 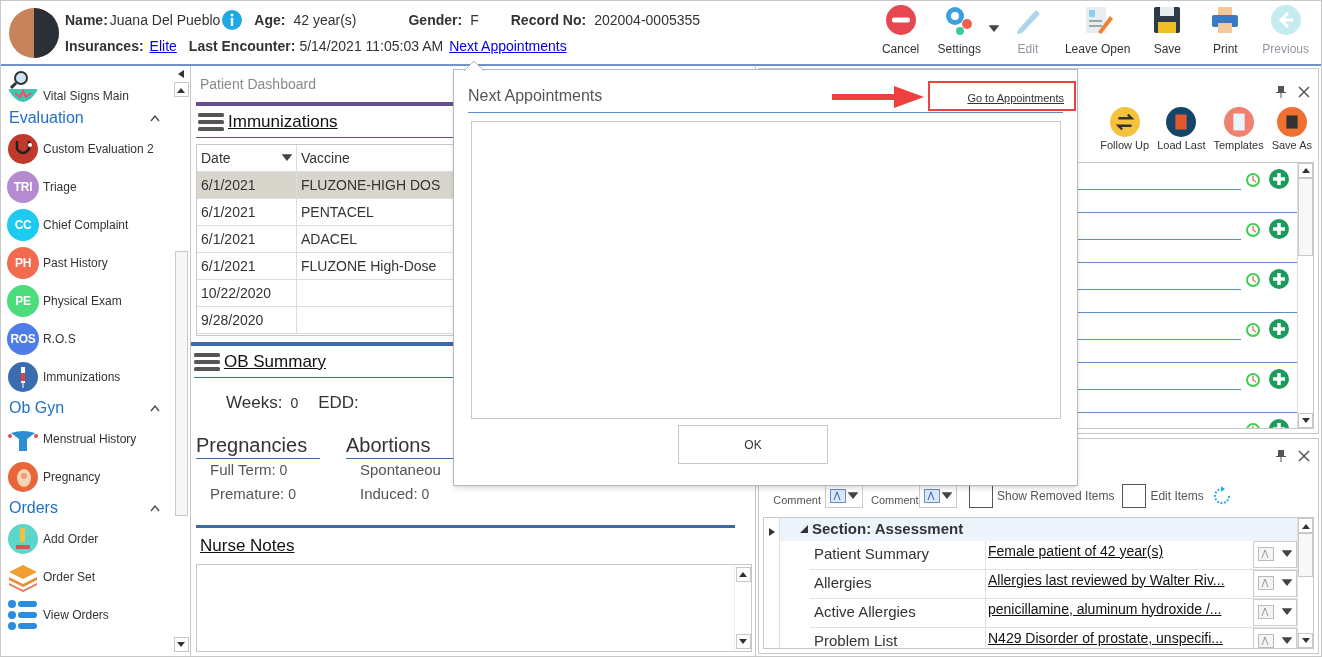 I want to click on toolbar-button: Settings, so click(x=959, y=31).